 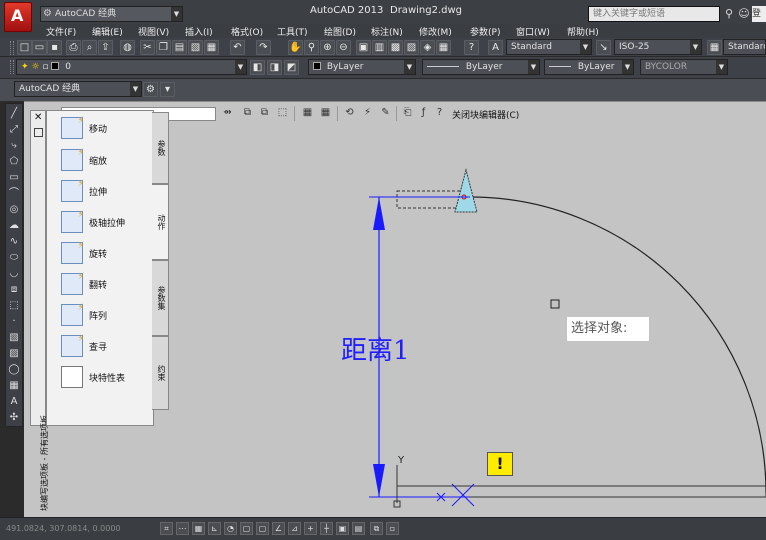 I want to click on polar-tracking-icon: ◔, so click(x=230, y=528).